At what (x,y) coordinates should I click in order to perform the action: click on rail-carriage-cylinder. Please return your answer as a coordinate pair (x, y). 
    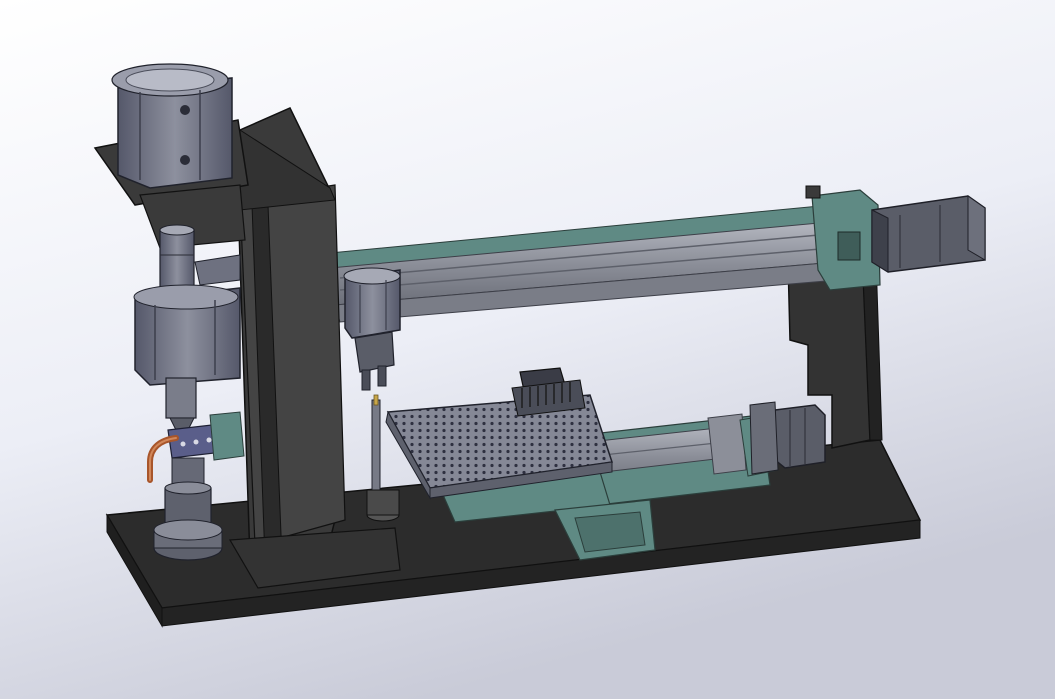
    Looking at the image, I should click on (372, 303).